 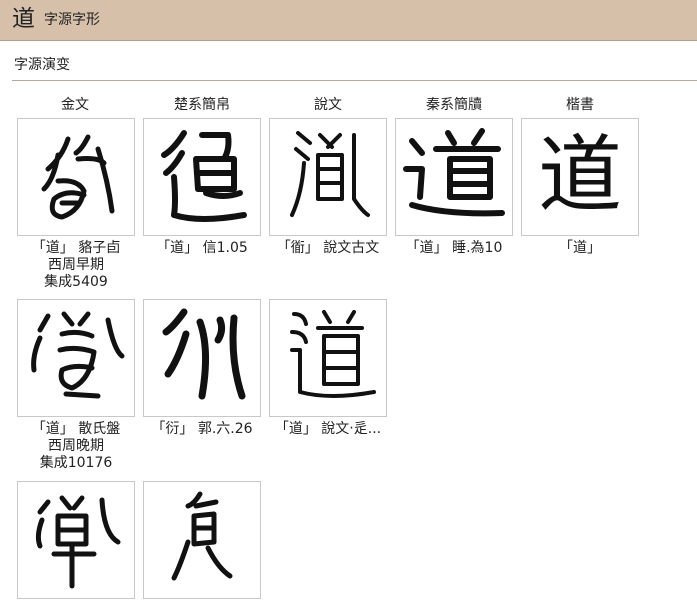 I want to click on chu-dao-glyph, so click(x=204, y=176).